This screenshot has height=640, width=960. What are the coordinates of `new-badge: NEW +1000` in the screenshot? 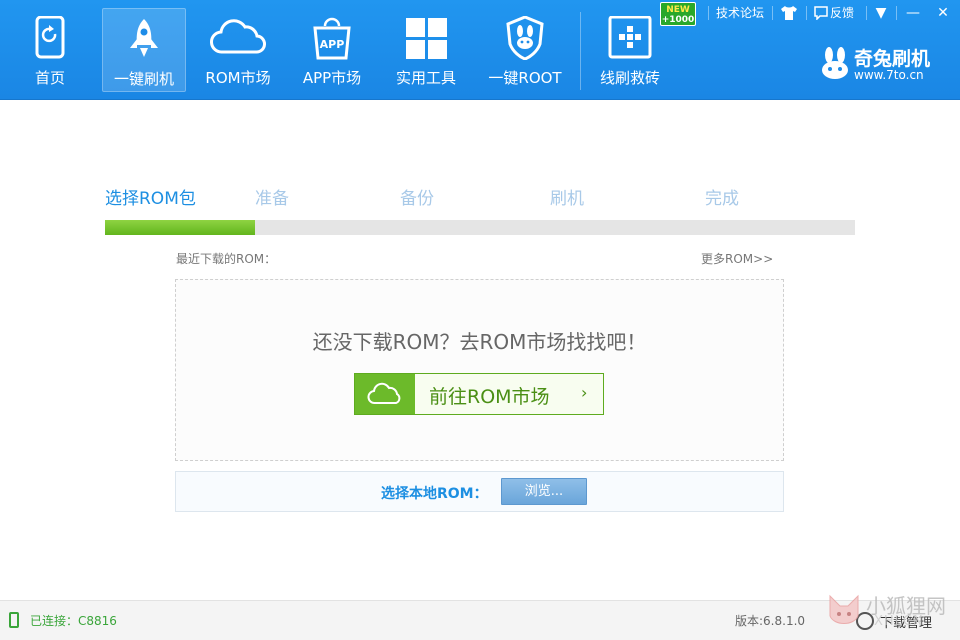 It's located at (678, 14).